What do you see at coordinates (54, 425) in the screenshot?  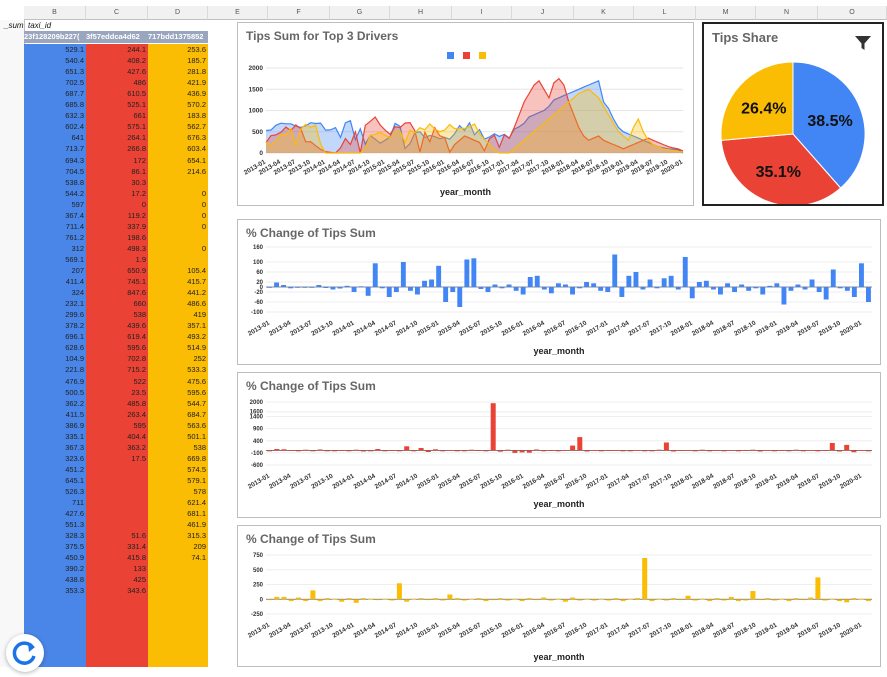 I see `table-cell: 386.9` at bounding box center [54, 425].